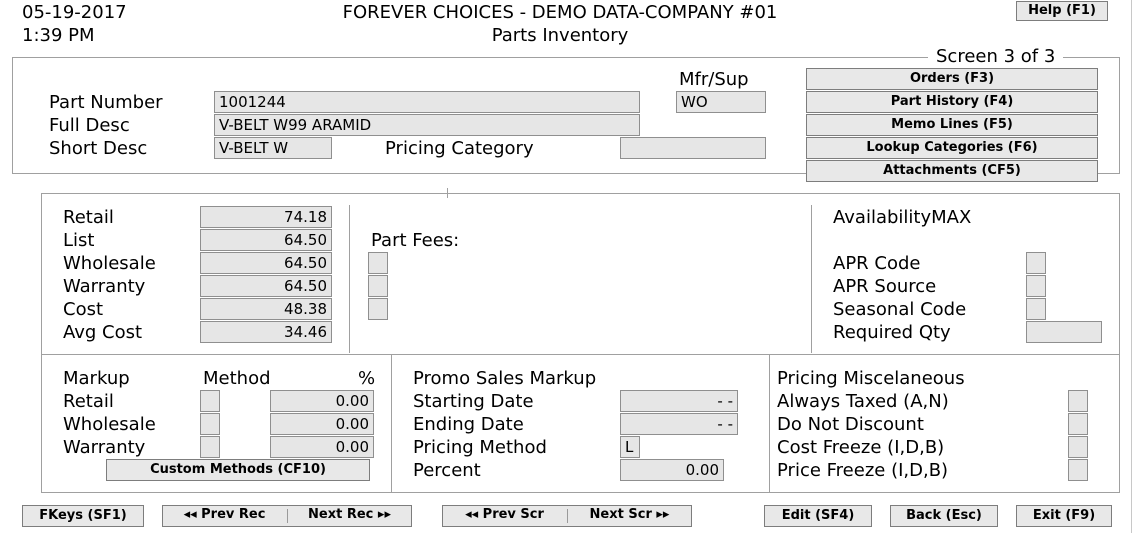 This screenshot has width=1137, height=533. Describe the element at coordinates (473, 401) in the screenshot. I see `starting-date-label: Starting Date` at that location.